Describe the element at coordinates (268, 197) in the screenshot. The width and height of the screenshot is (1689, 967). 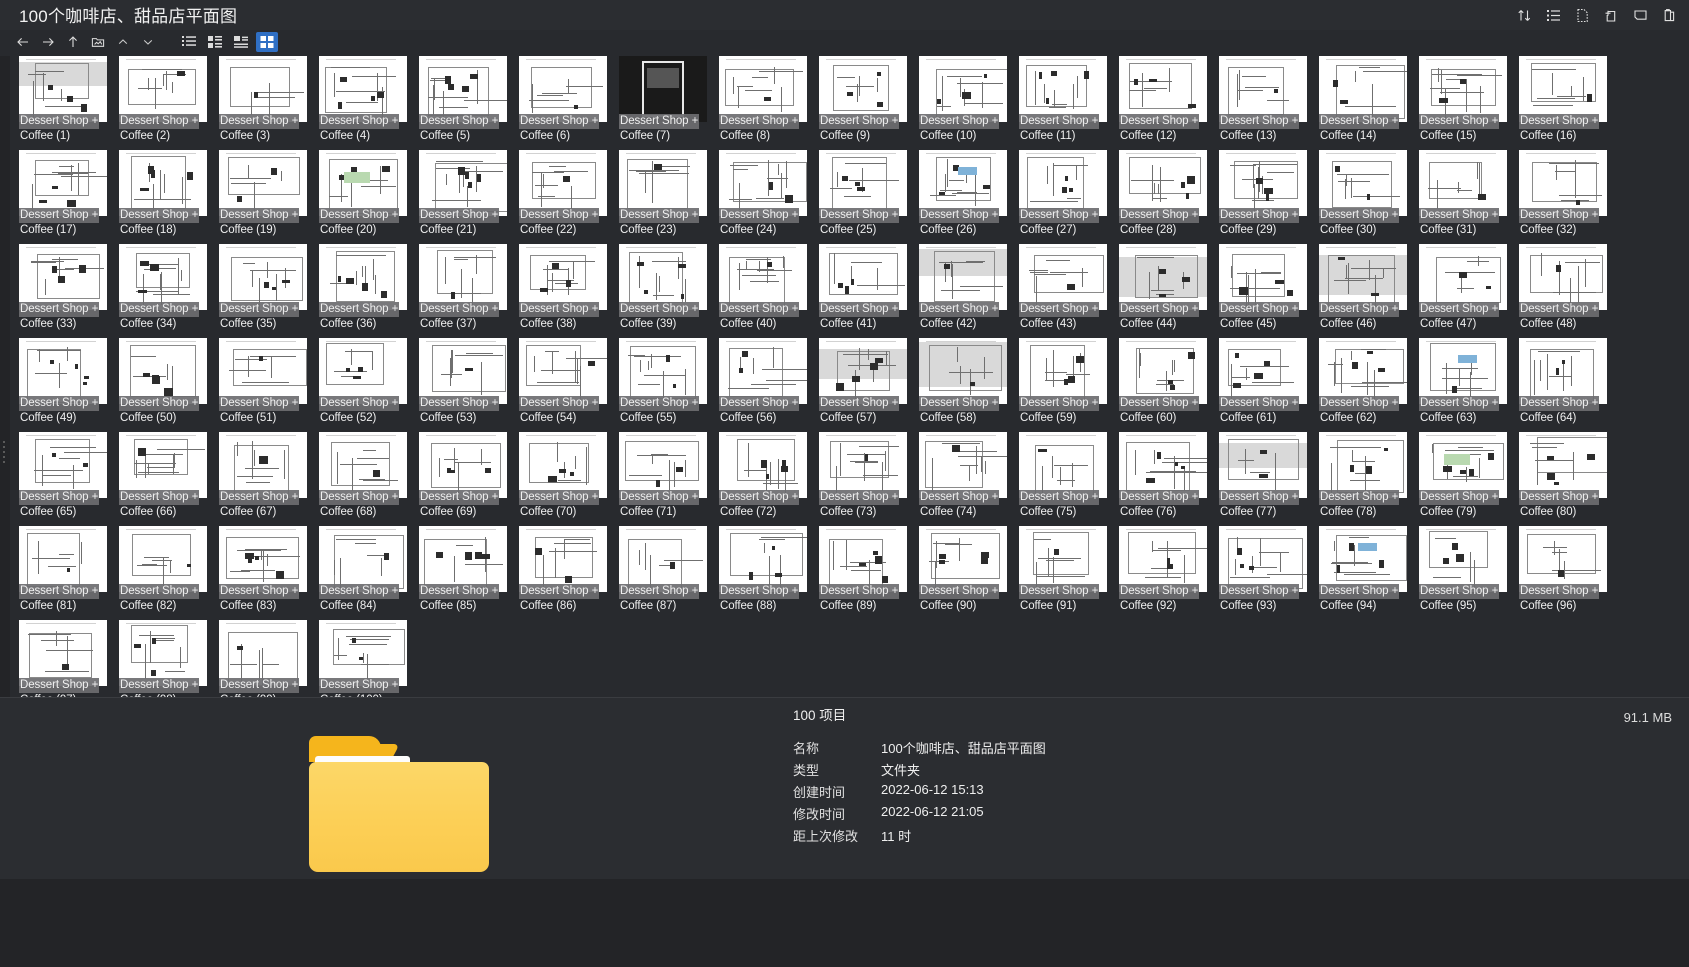
I see `grid-item: Dessert Shop + Coffee (19)` at that location.